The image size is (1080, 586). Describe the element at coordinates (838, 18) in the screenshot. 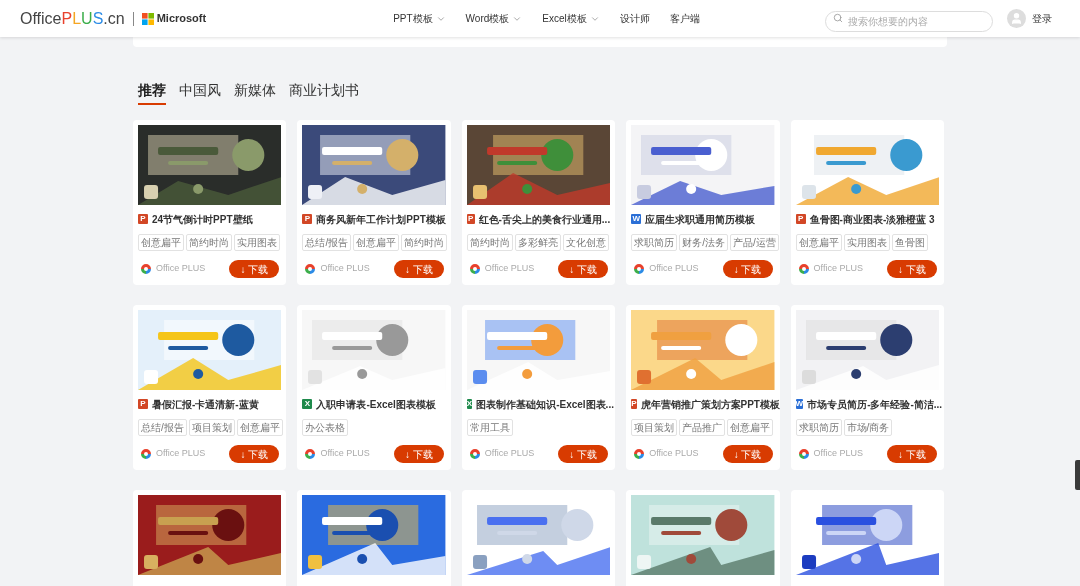

I see `search-icon` at that location.